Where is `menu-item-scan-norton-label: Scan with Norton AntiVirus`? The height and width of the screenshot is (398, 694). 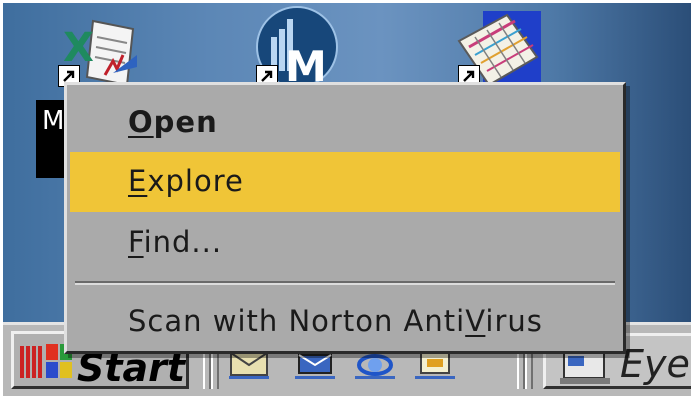
menu-item-scan-norton-label: Scan with Norton AntiVirus is located at coordinates (335, 321).